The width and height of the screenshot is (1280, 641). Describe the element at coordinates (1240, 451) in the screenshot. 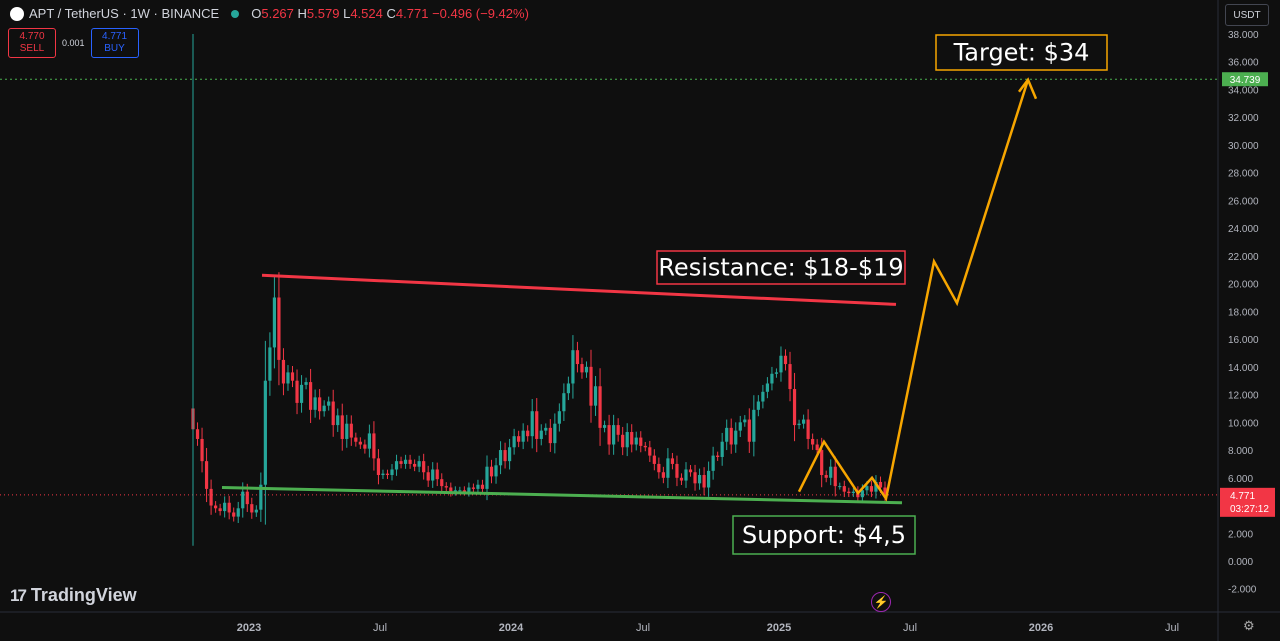

I see `y-tick-label: 8.000` at that location.